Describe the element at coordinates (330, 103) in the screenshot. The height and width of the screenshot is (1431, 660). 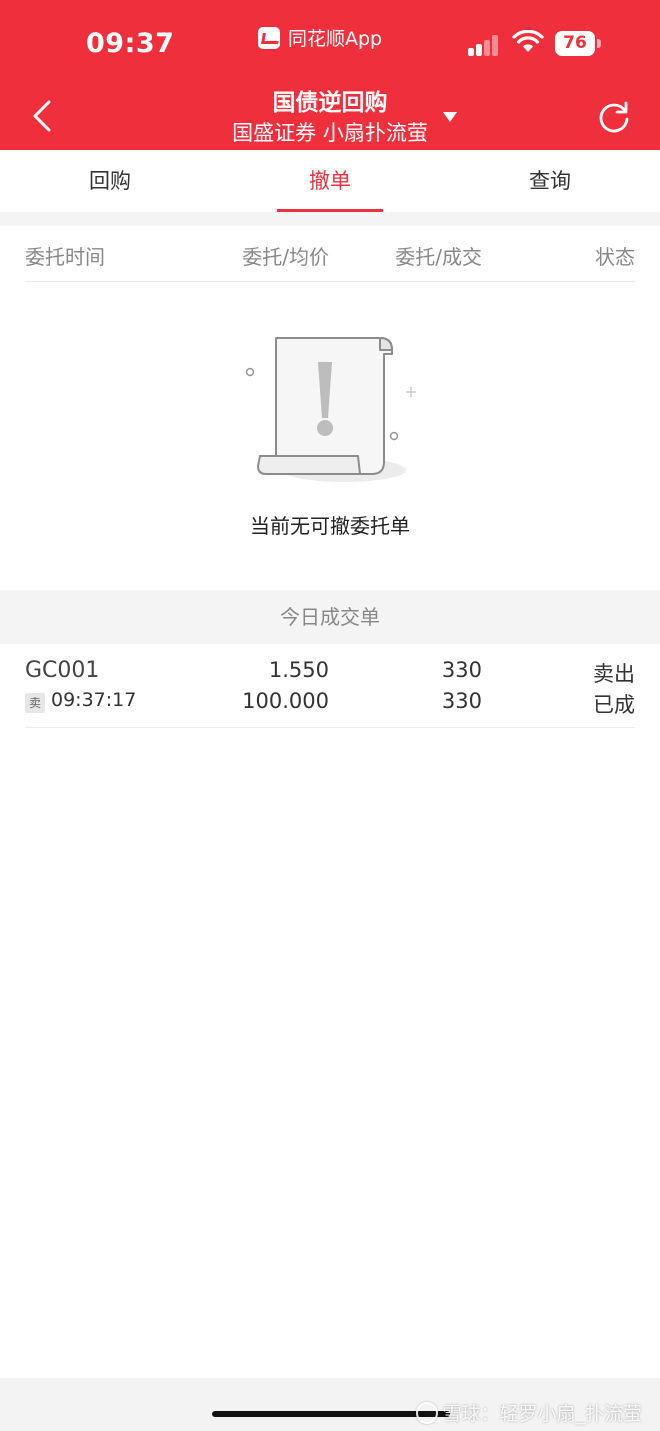
I see `page-title: 国债逆回购` at that location.